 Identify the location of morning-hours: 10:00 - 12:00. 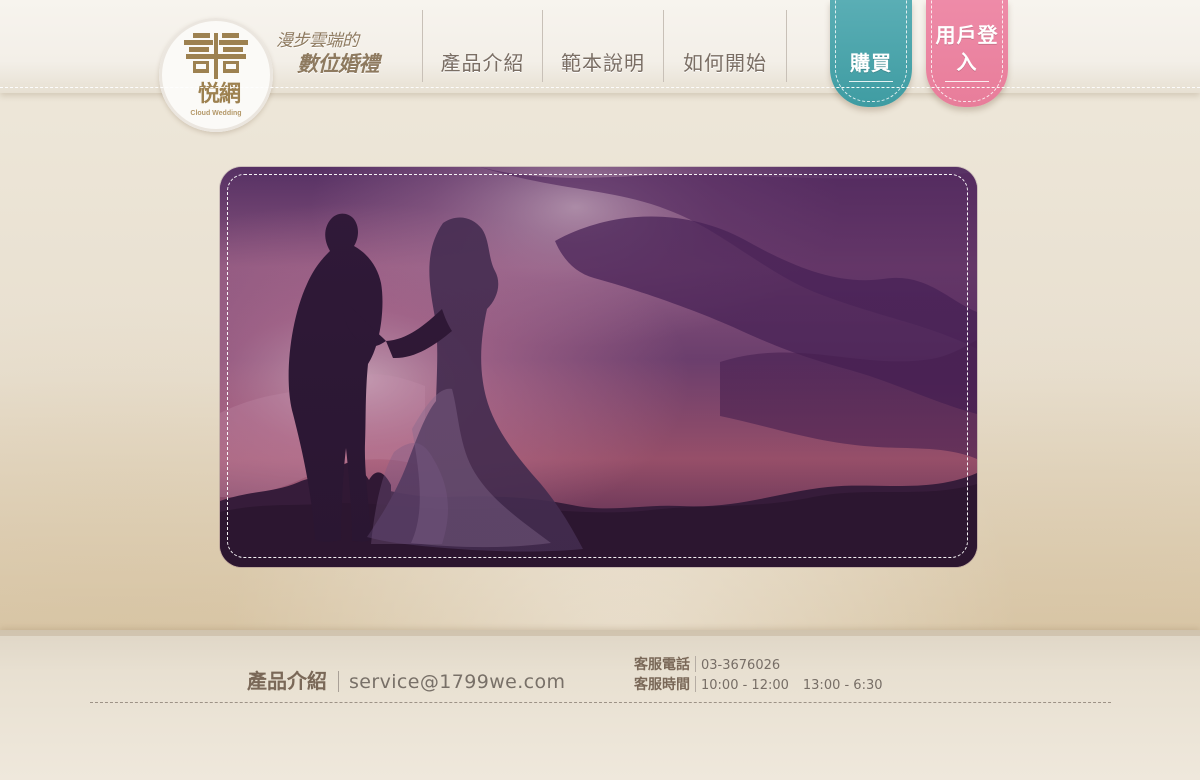
(745, 685).